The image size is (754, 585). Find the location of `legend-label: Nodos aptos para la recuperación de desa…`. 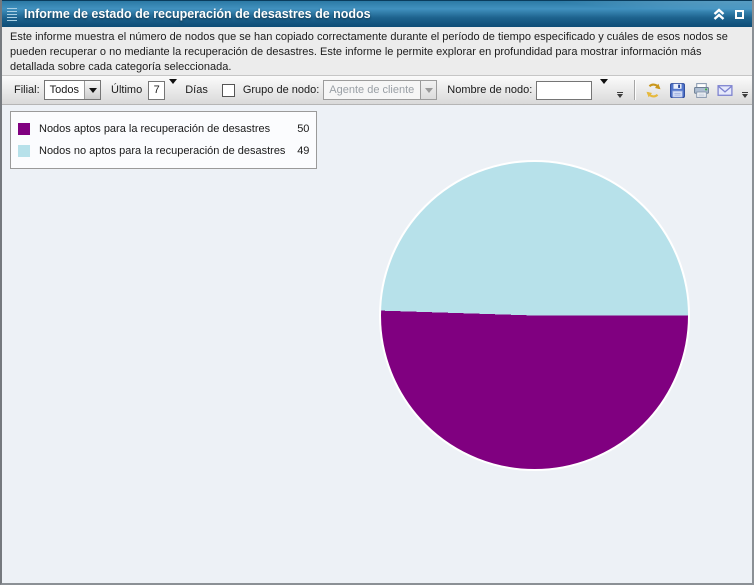

legend-label: Nodos aptos para la recuperación de desa… is located at coordinates (155, 129).